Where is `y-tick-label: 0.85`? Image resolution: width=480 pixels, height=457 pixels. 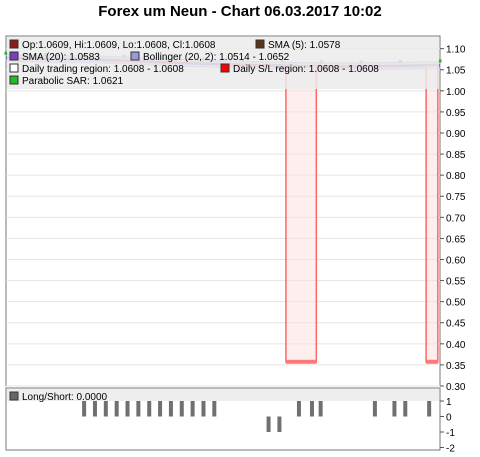
y-tick-label: 0.85 is located at coordinates (456, 155).